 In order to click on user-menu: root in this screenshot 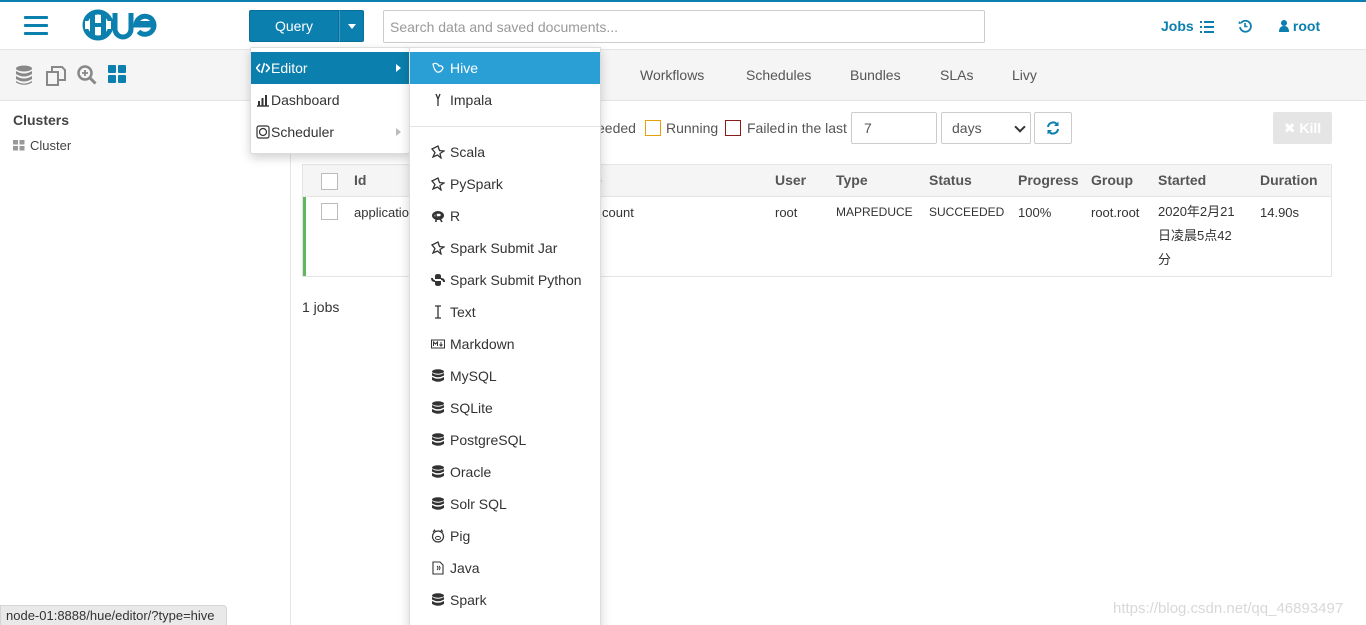, I will do `click(1299, 26)`.